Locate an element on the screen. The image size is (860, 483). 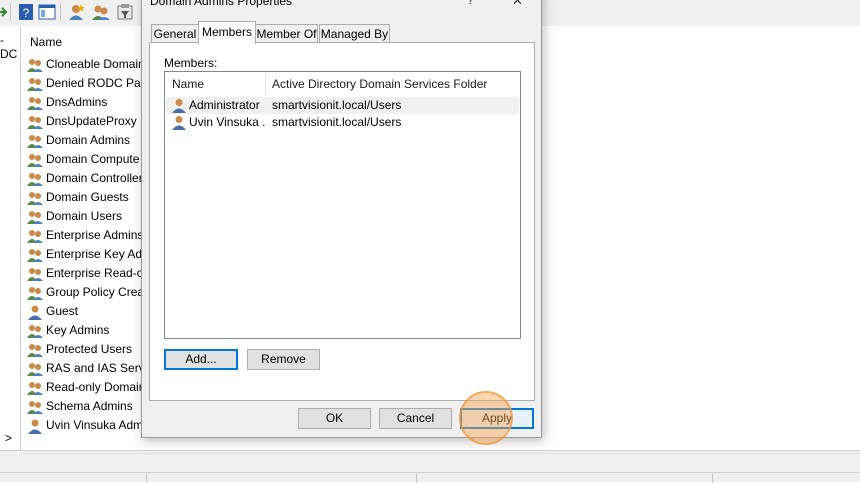
list-item-label: Domain Compute is located at coordinates (93, 159).